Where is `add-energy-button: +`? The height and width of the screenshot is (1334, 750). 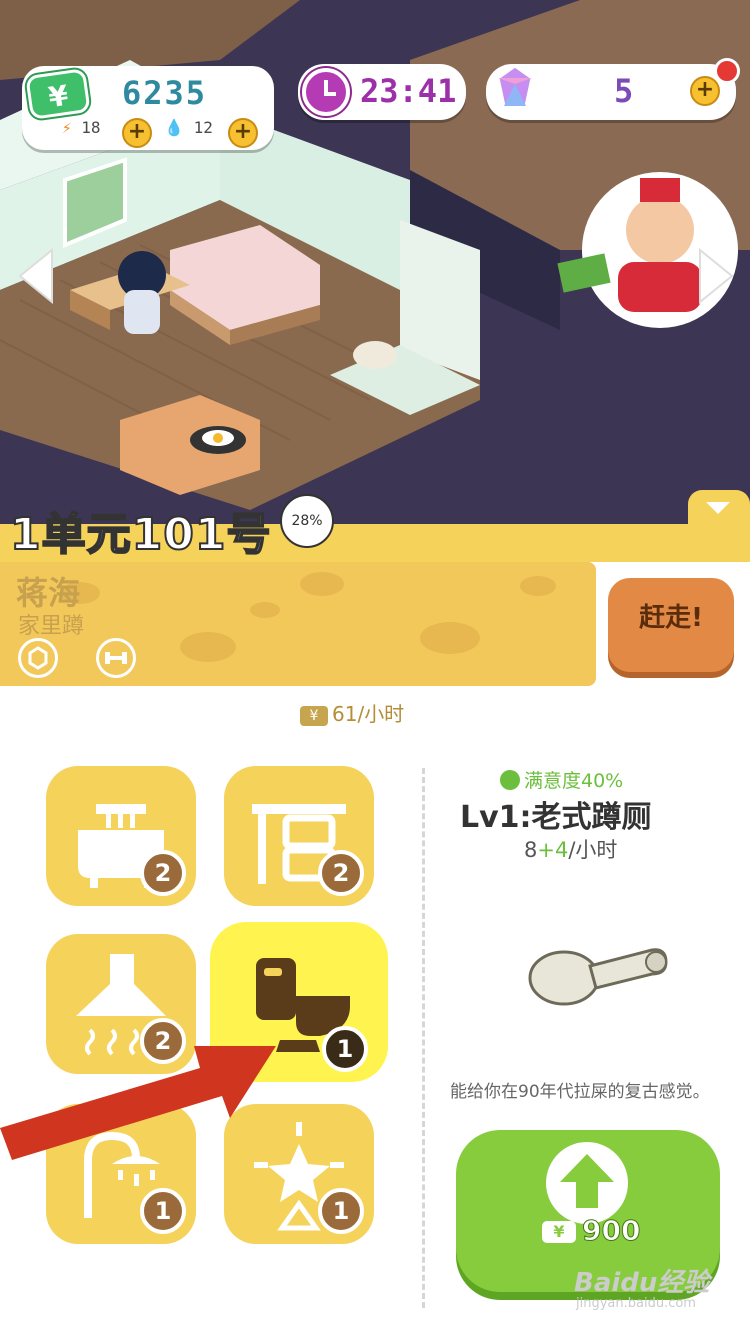 add-energy-button: + is located at coordinates (137, 133).